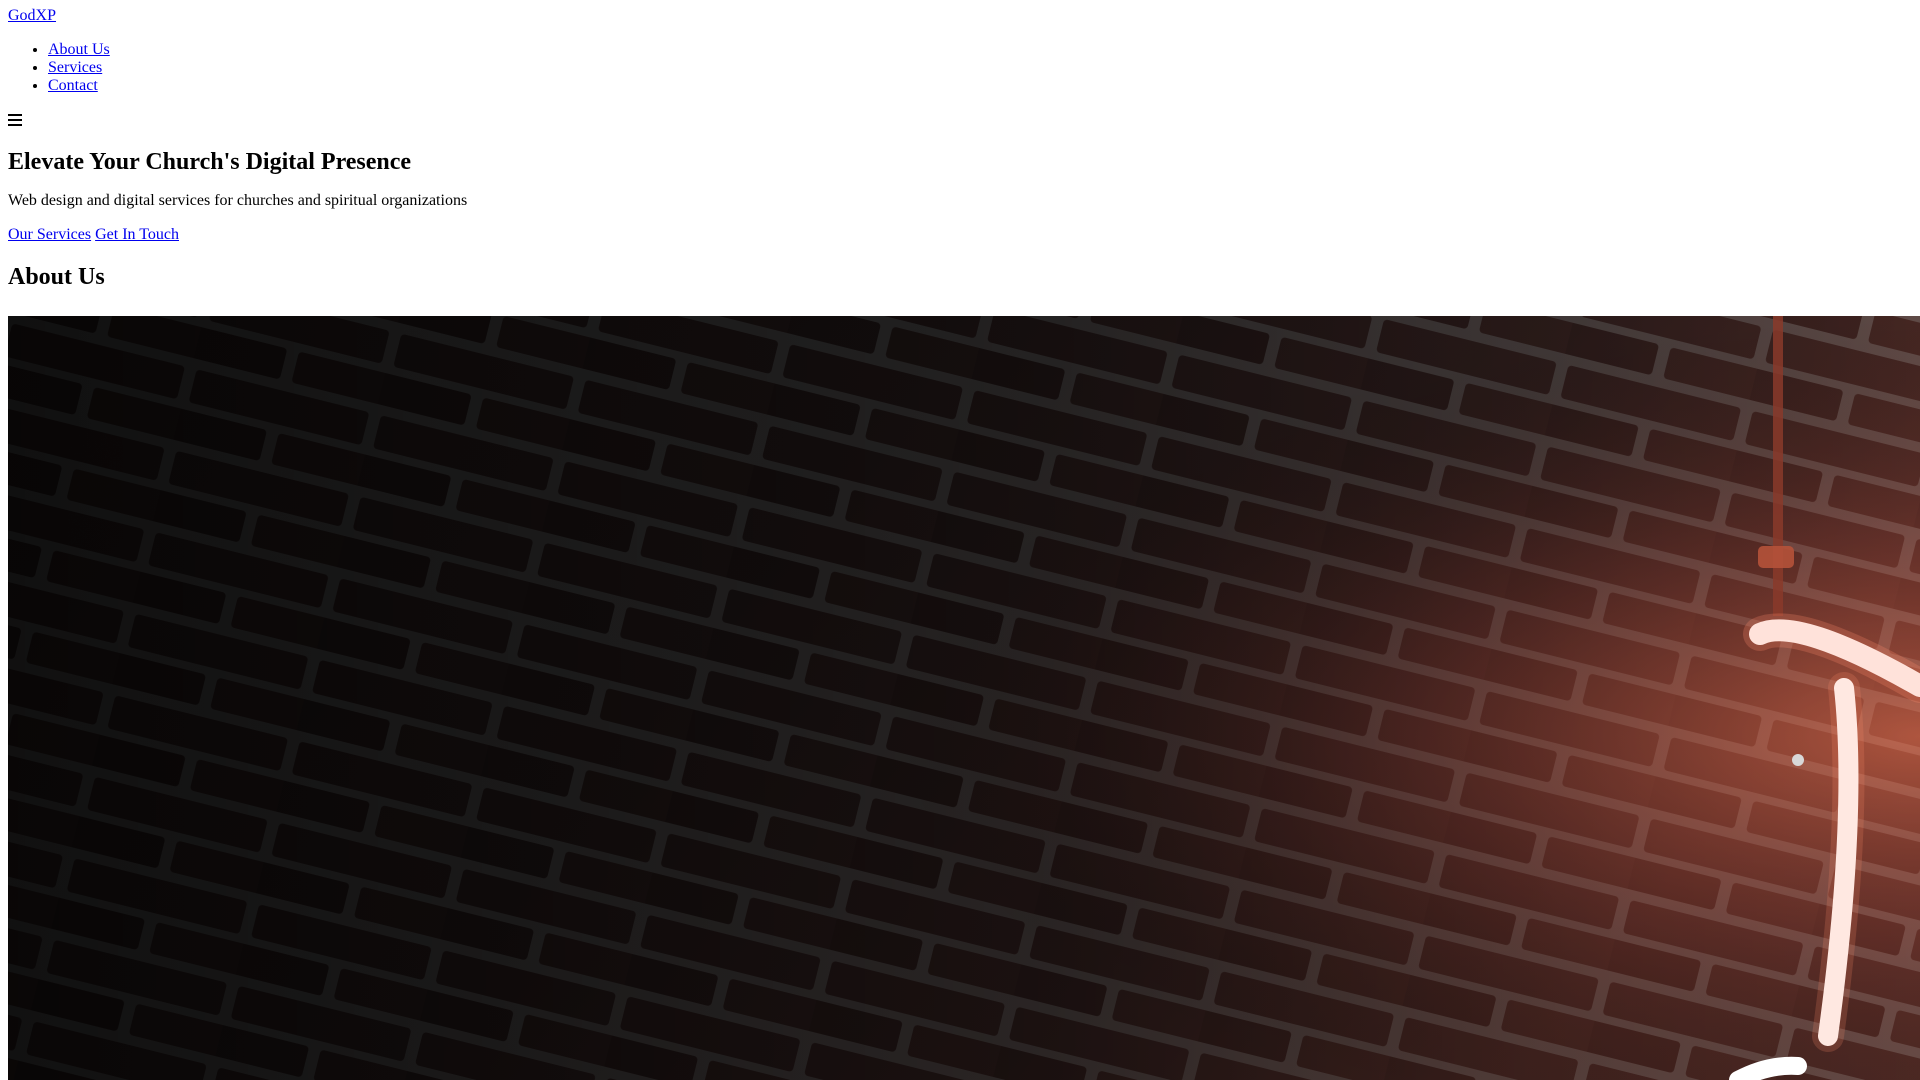 This screenshot has height=1080, width=1920. What do you see at coordinates (32, 16) in the screenshot?
I see `brand-link: GodXP` at bounding box center [32, 16].